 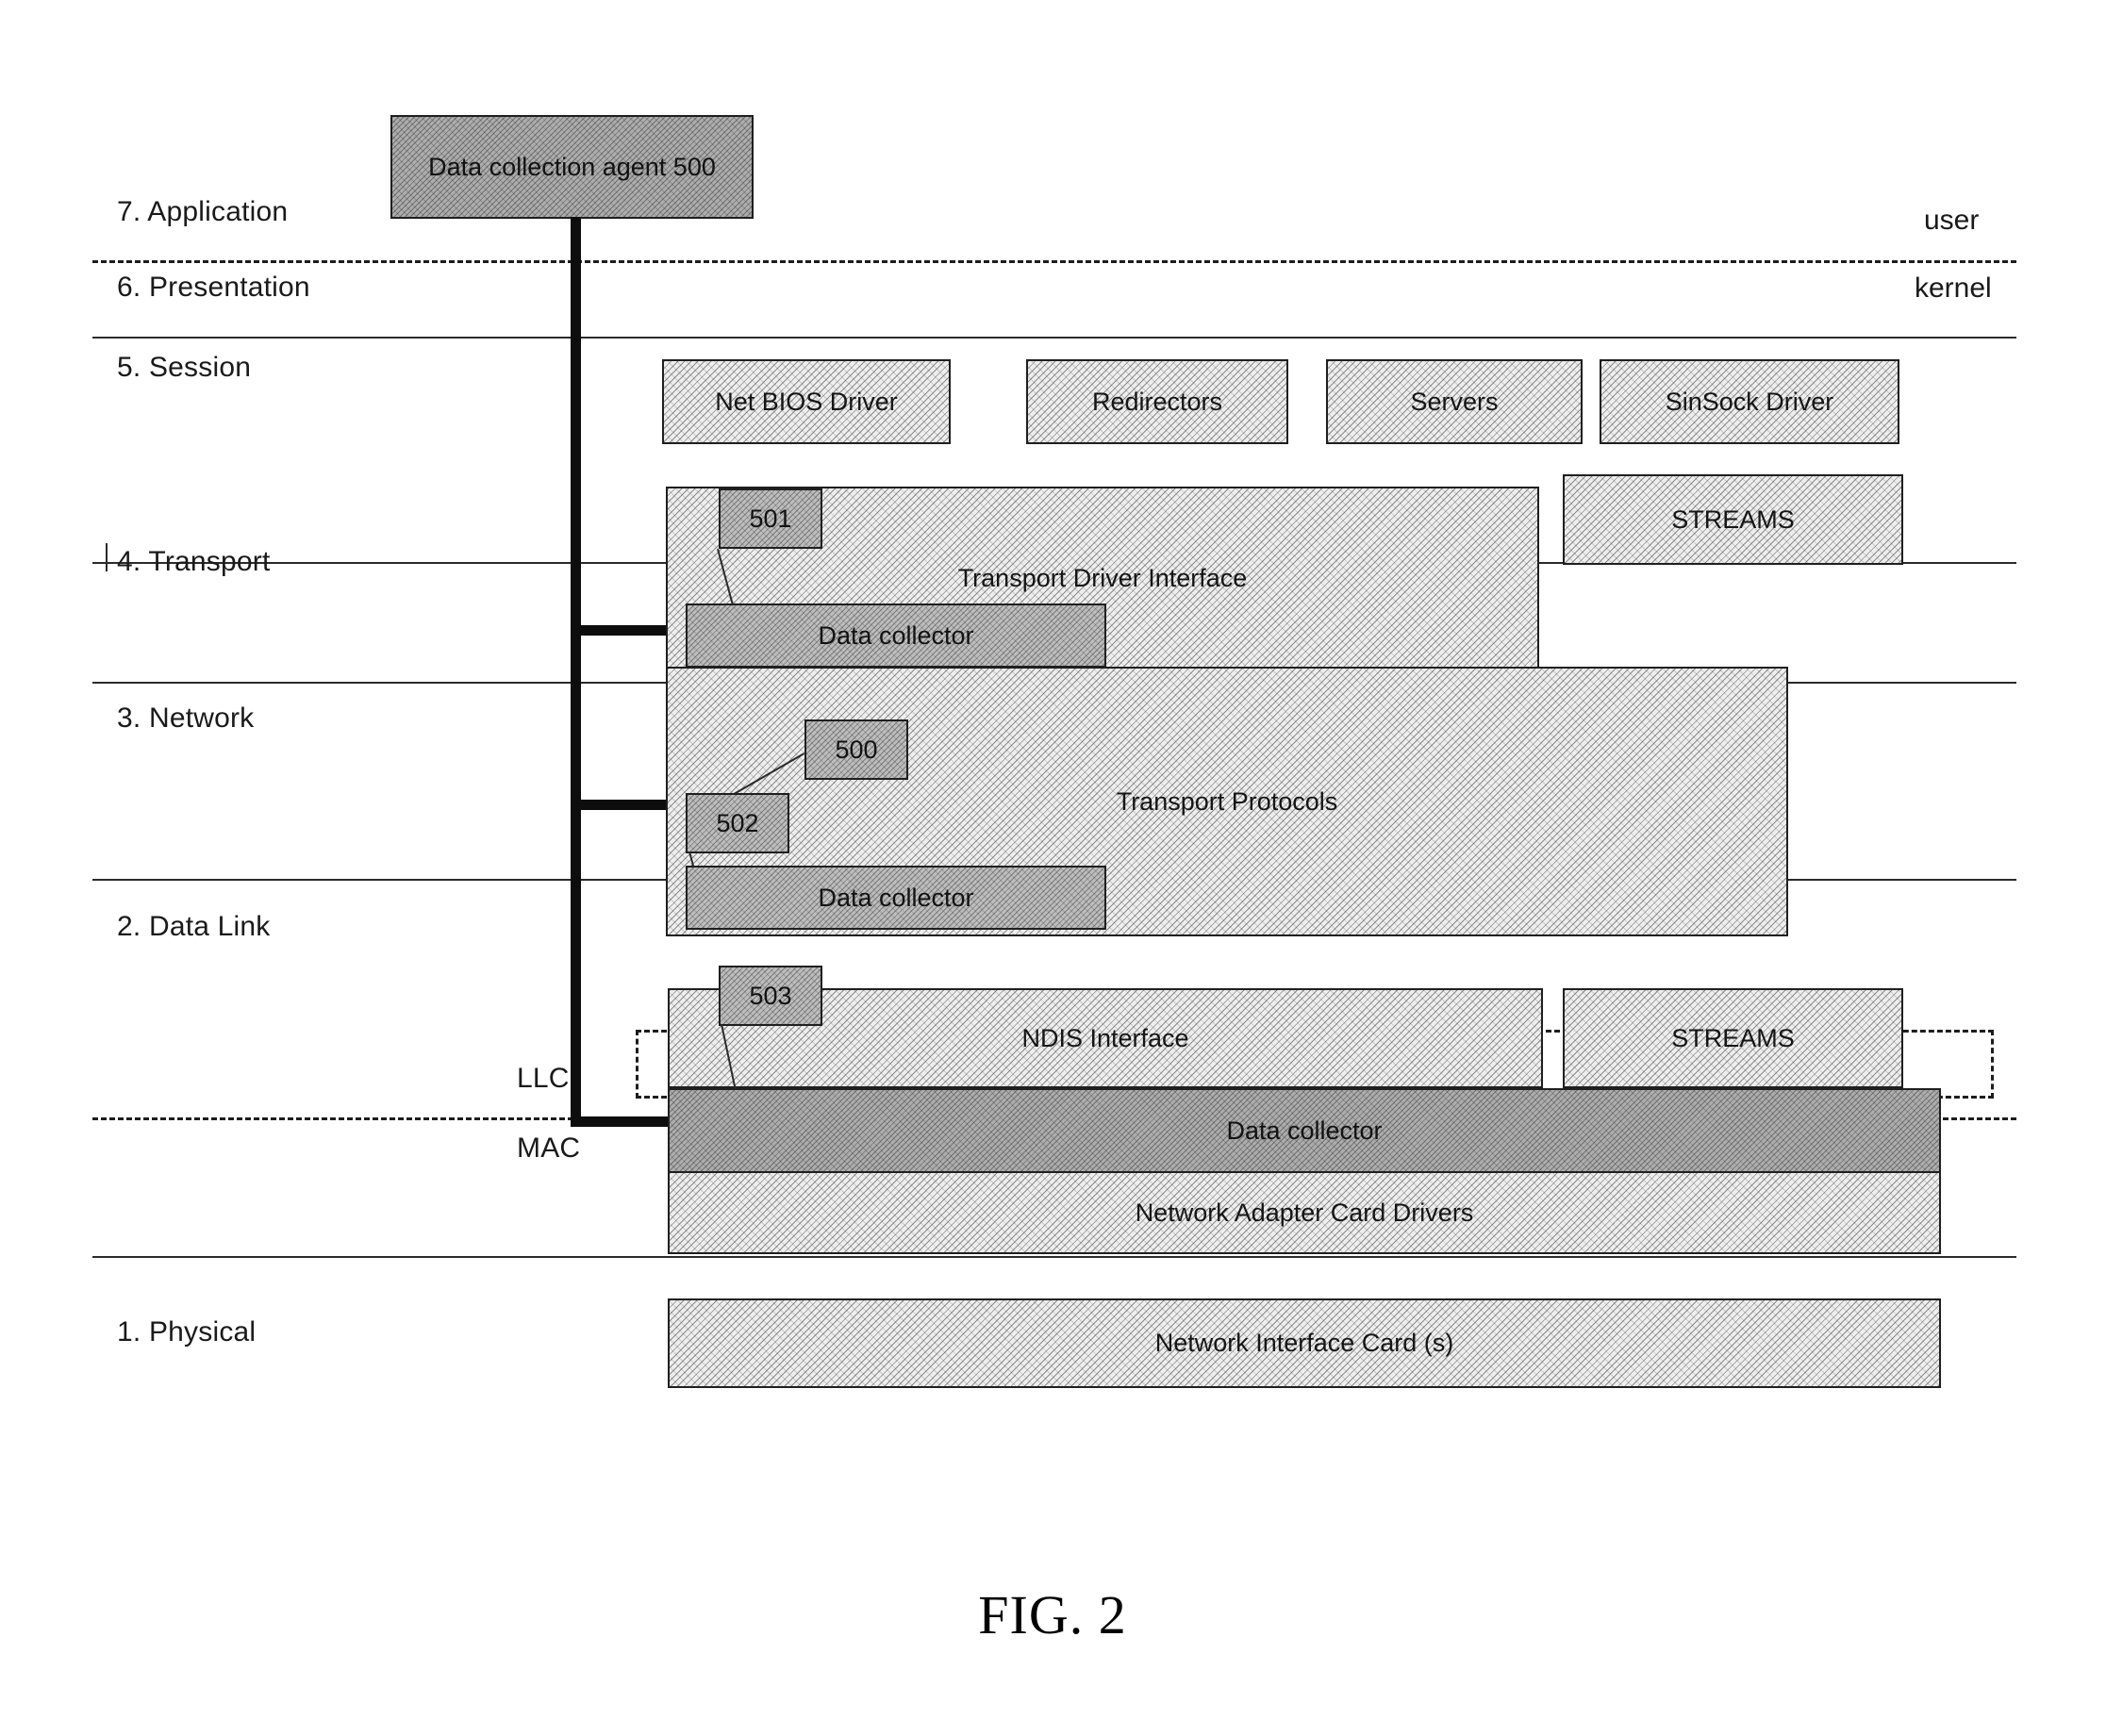 What do you see at coordinates (1054, 338) in the screenshot?
I see `presentation-session-separator` at bounding box center [1054, 338].